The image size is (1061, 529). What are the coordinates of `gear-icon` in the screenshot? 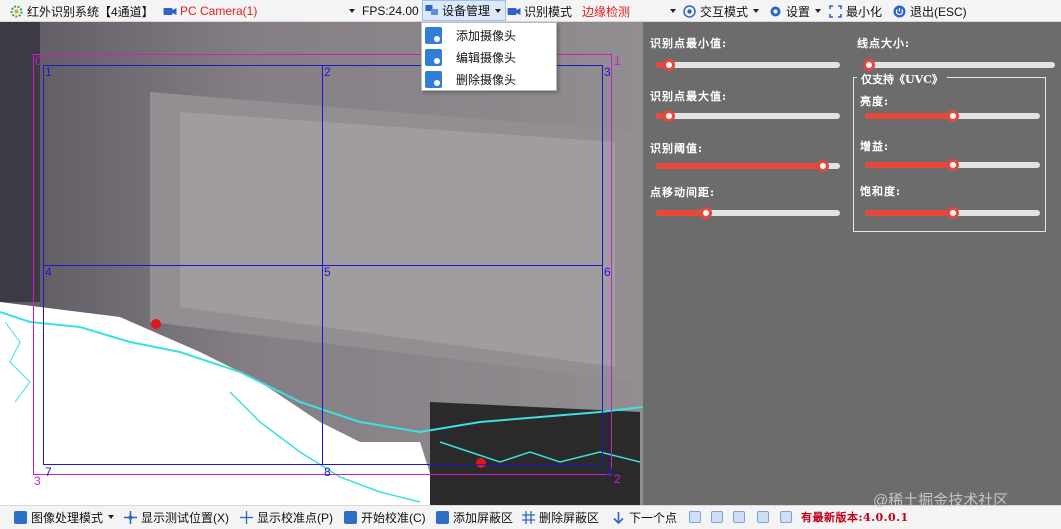 It's located at (775, 11).